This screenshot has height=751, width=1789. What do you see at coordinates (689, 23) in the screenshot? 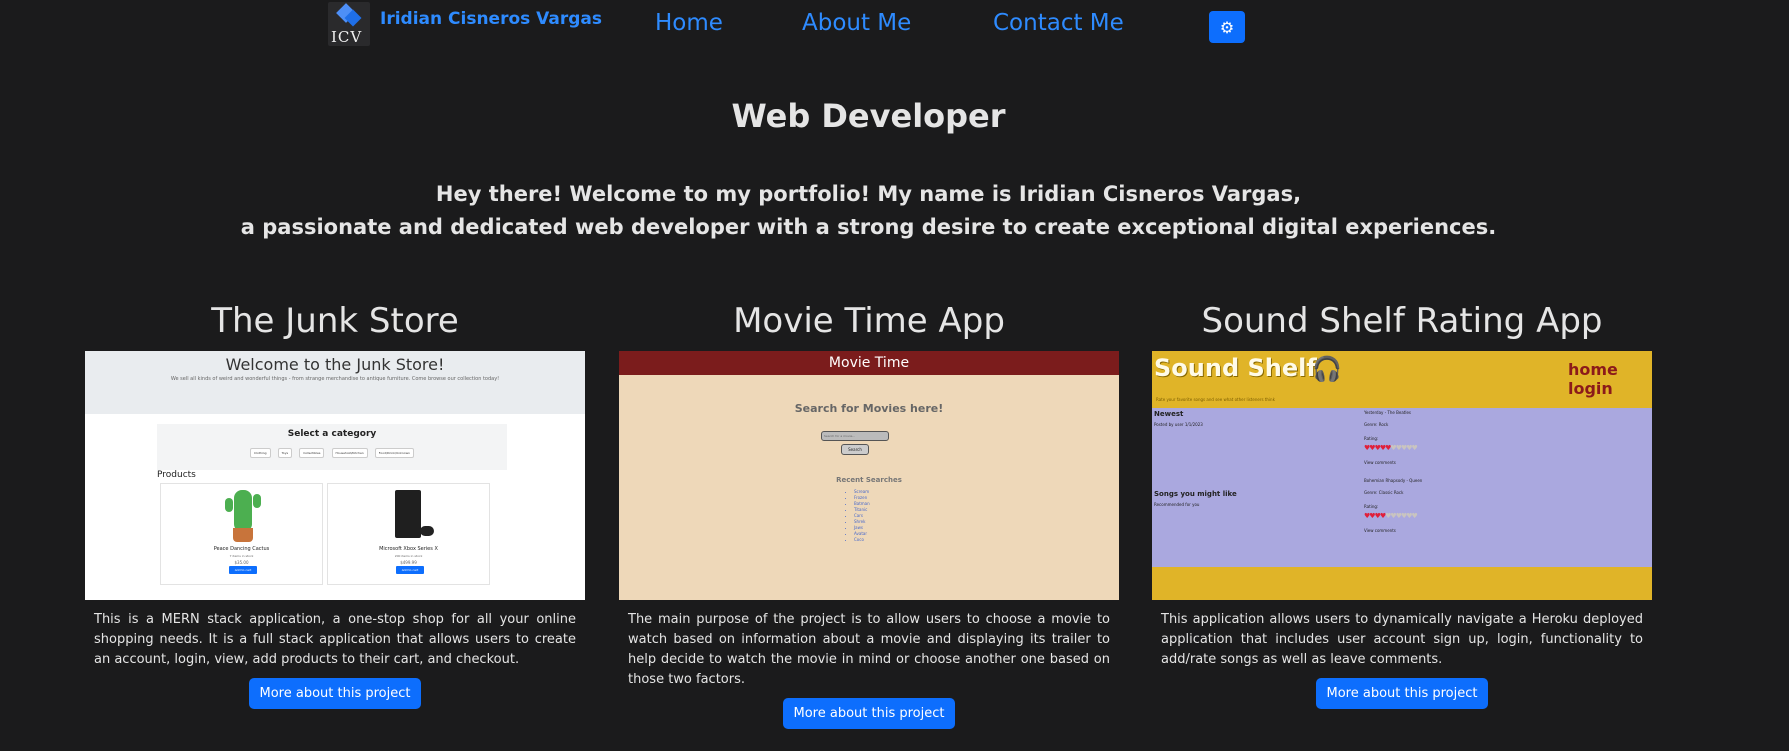
I see `nav-link-home: Home` at bounding box center [689, 23].